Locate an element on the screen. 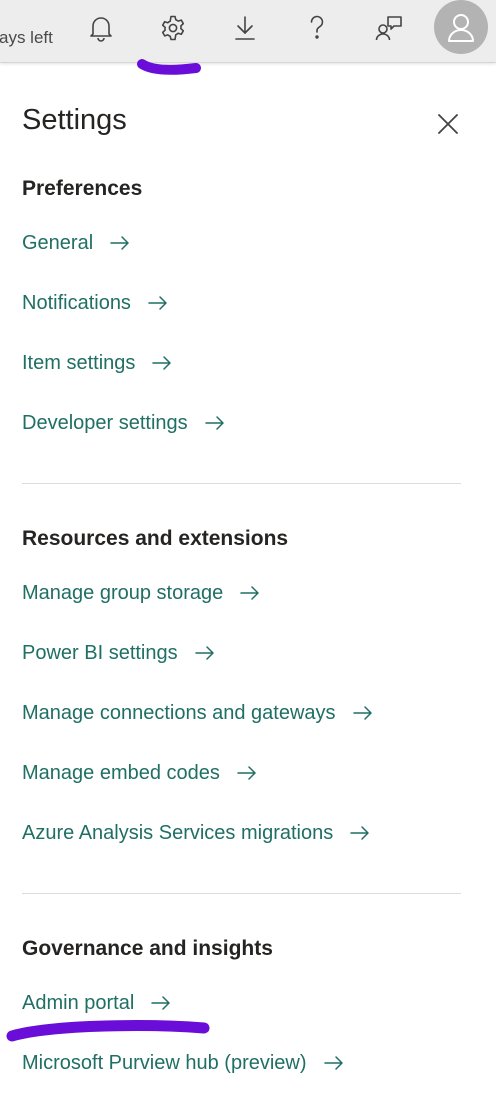 Image resolution: width=496 pixels, height=1117 pixels. question-icon is located at coordinates (317, 28).